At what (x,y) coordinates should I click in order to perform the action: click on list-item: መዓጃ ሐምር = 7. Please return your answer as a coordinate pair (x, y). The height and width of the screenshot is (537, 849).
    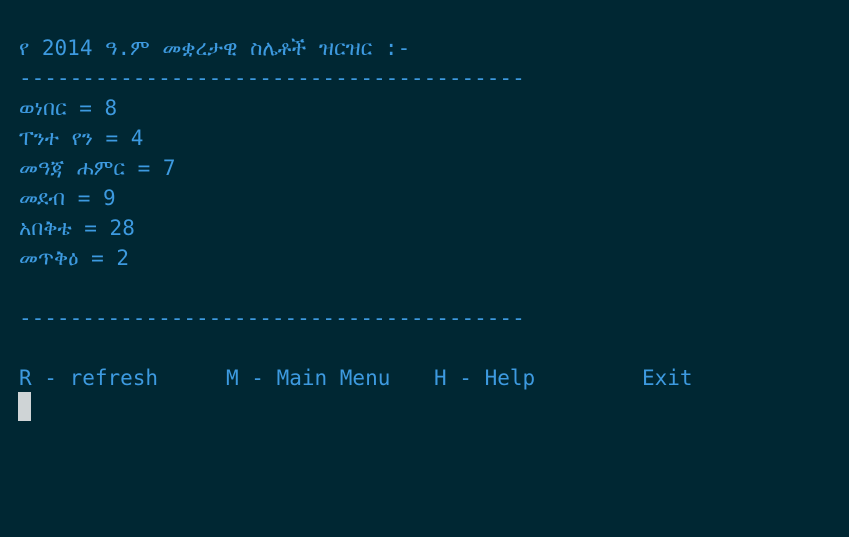
    Looking at the image, I should click on (97, 168).